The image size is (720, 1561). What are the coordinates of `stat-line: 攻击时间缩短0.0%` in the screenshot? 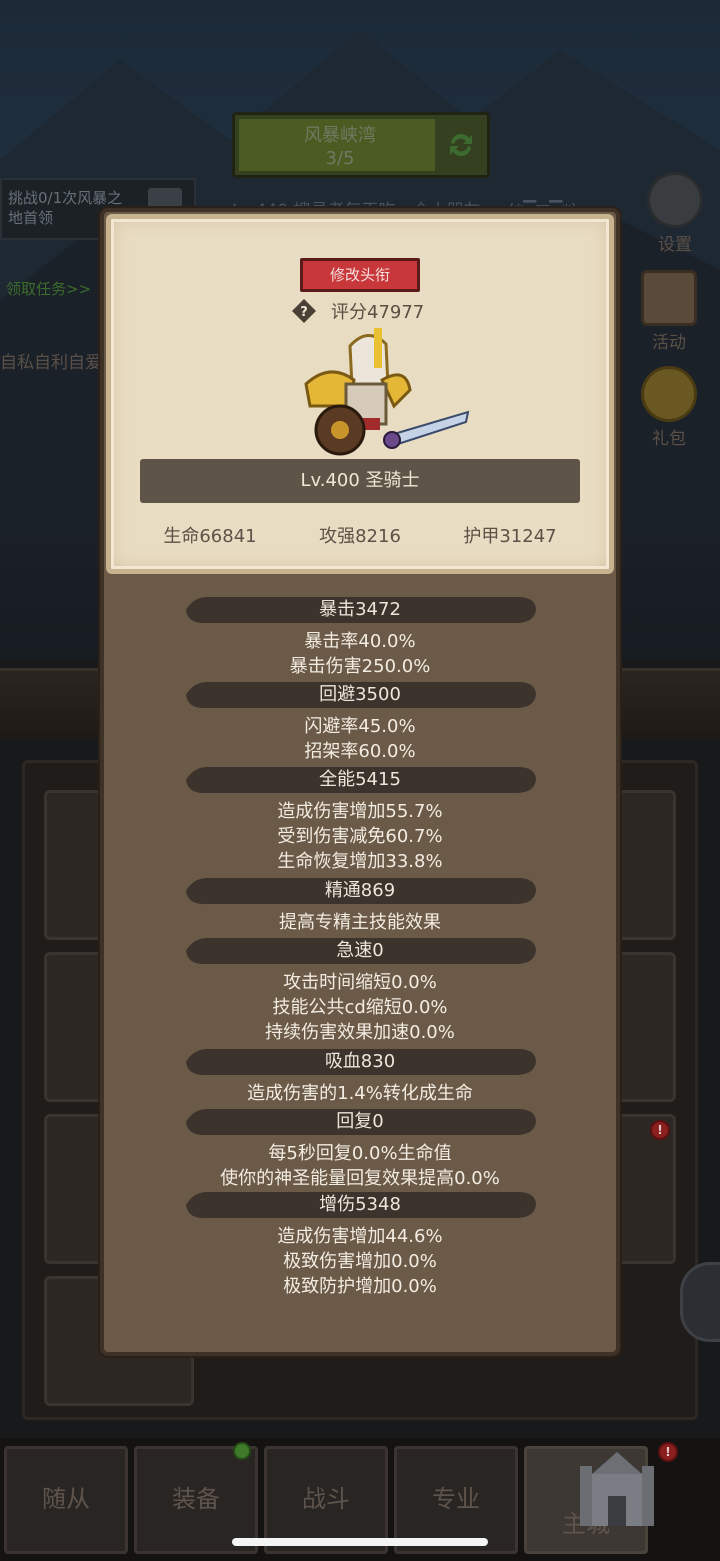 It's located at (360, 982).